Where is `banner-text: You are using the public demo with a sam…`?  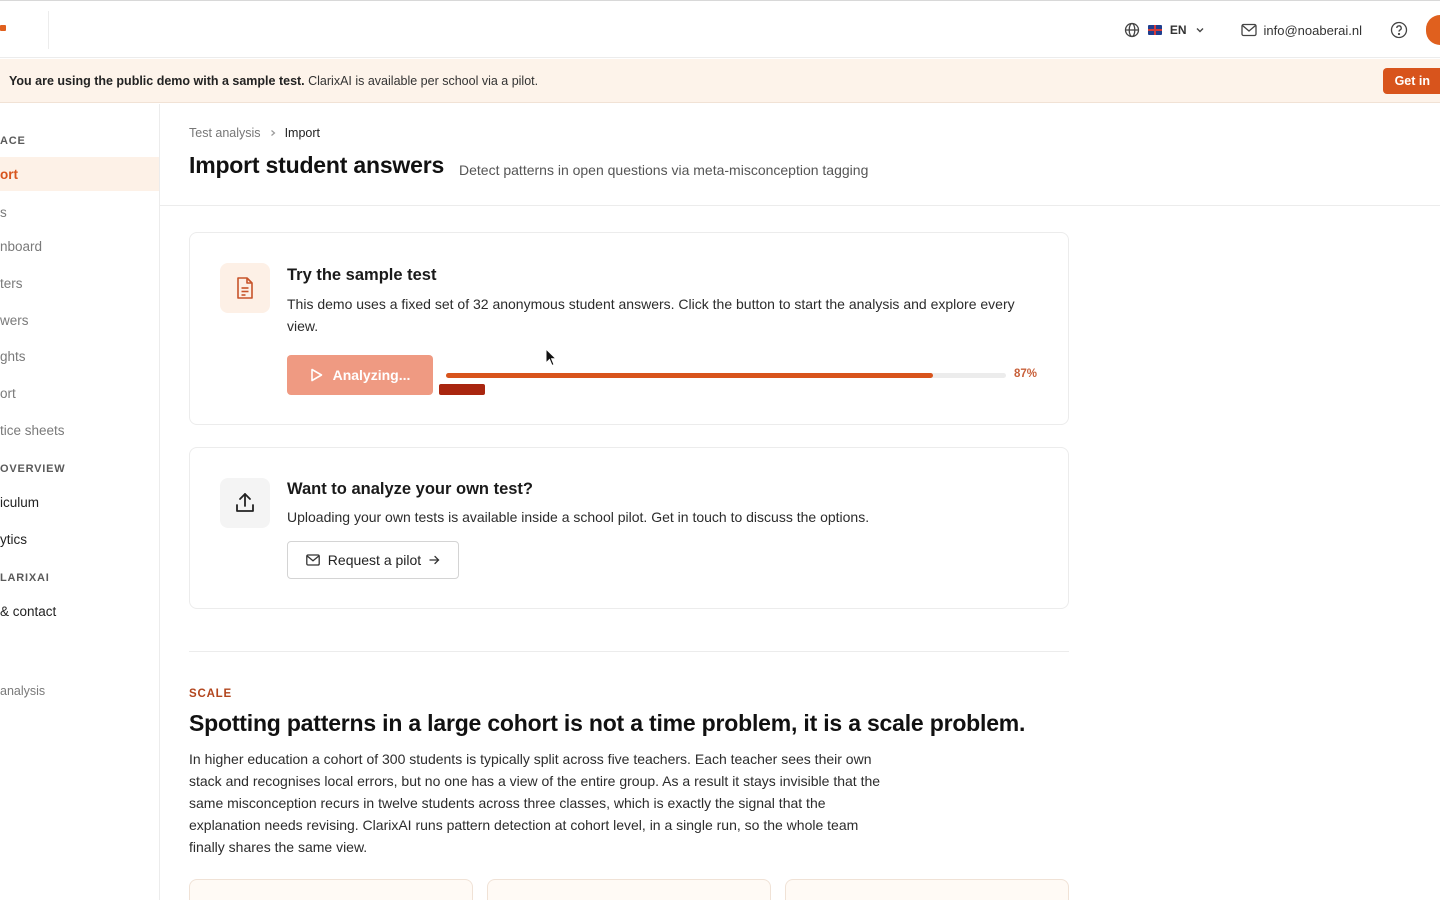
banner-text: You are using the public demo with a sam… is located at coordinates (269, 81).